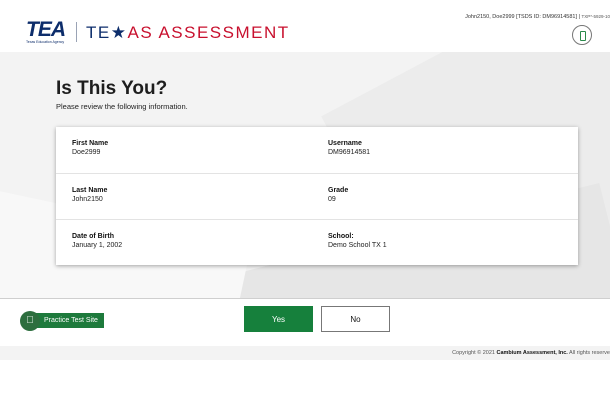 The image size is (610, 402). What do you see at coordinates (349, 148) in the screenshot?
I see `username-field: Username DM96914581` at bounding box center [349, 148].